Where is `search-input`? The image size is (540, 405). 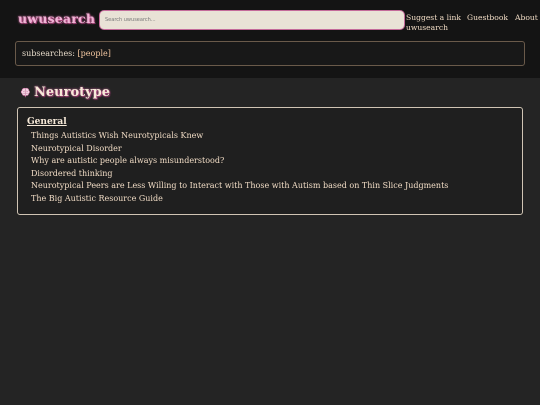 search-input is located at coordinates (252, 20).